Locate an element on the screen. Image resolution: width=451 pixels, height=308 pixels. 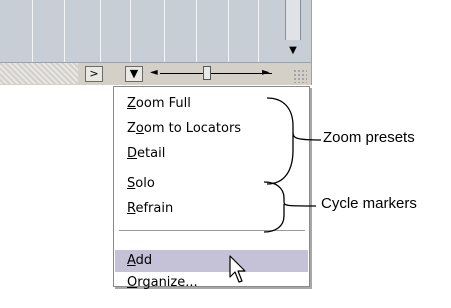
horizontal-scroll-track is located at coordinates (39, 73).